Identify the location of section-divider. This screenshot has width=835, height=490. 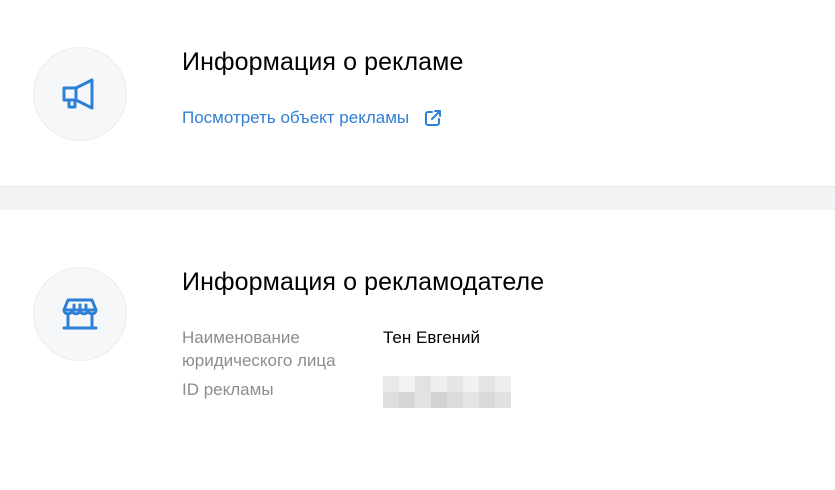
(417, 198).